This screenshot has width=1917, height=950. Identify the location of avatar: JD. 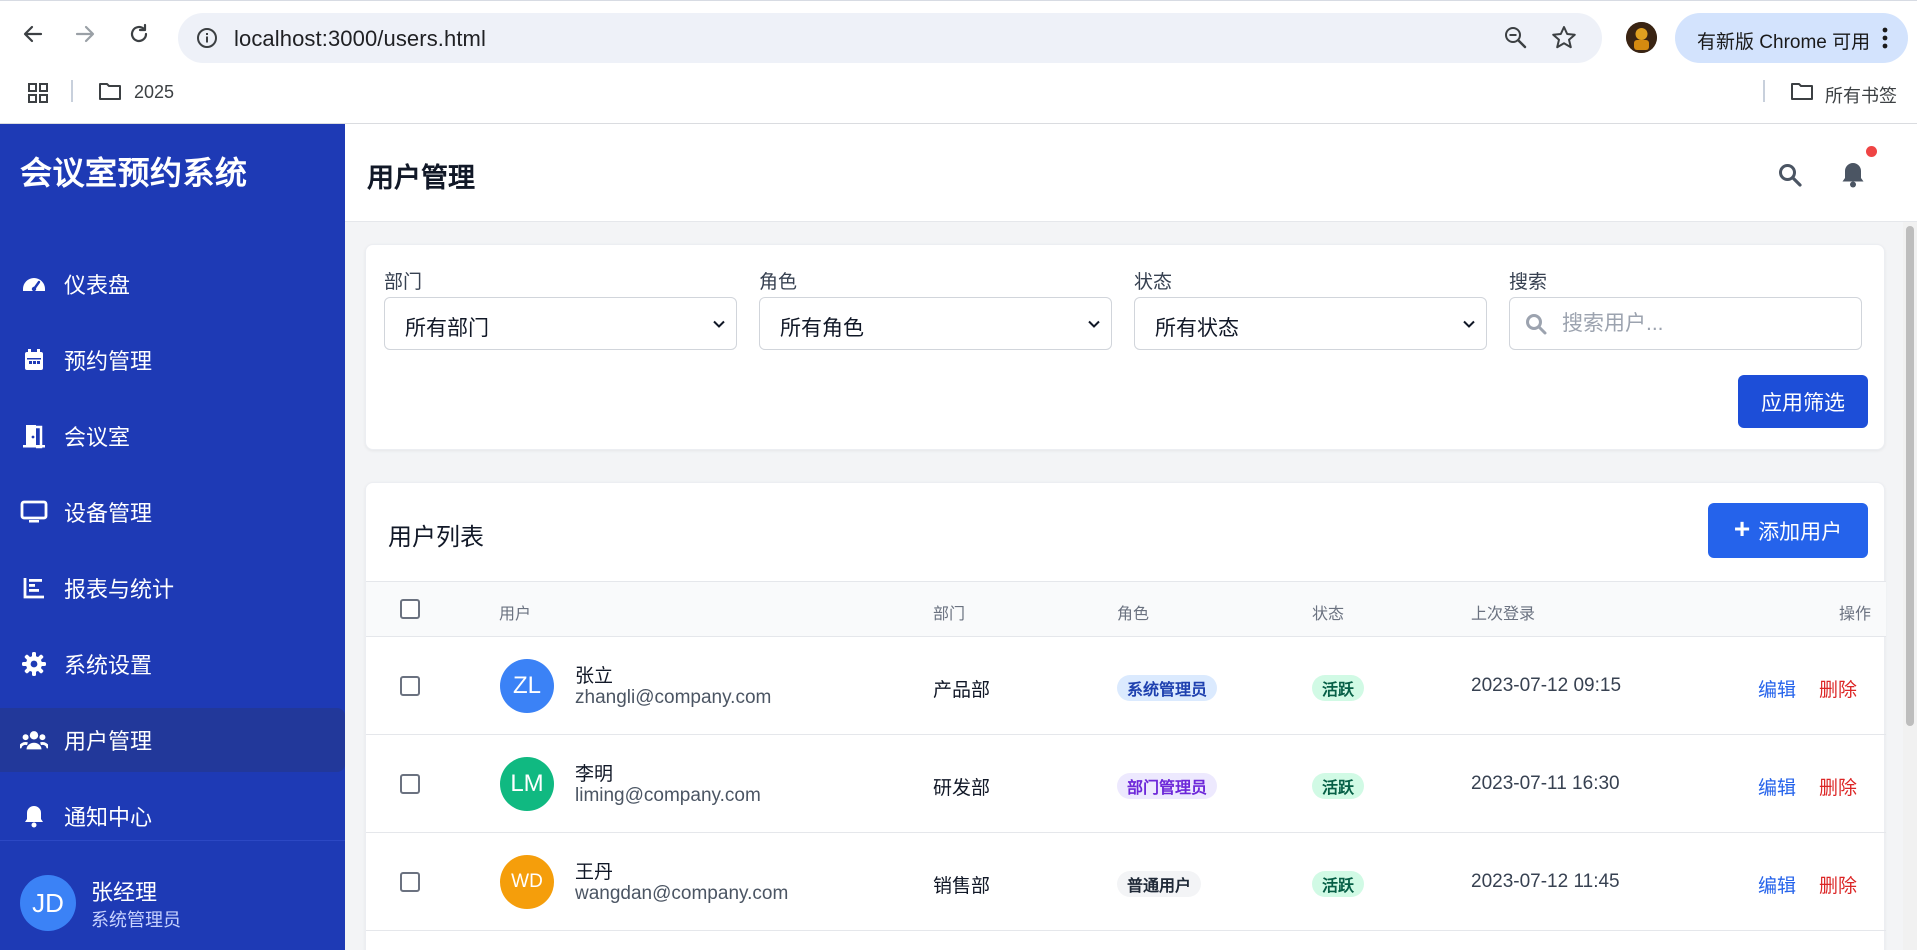
(48, 903).